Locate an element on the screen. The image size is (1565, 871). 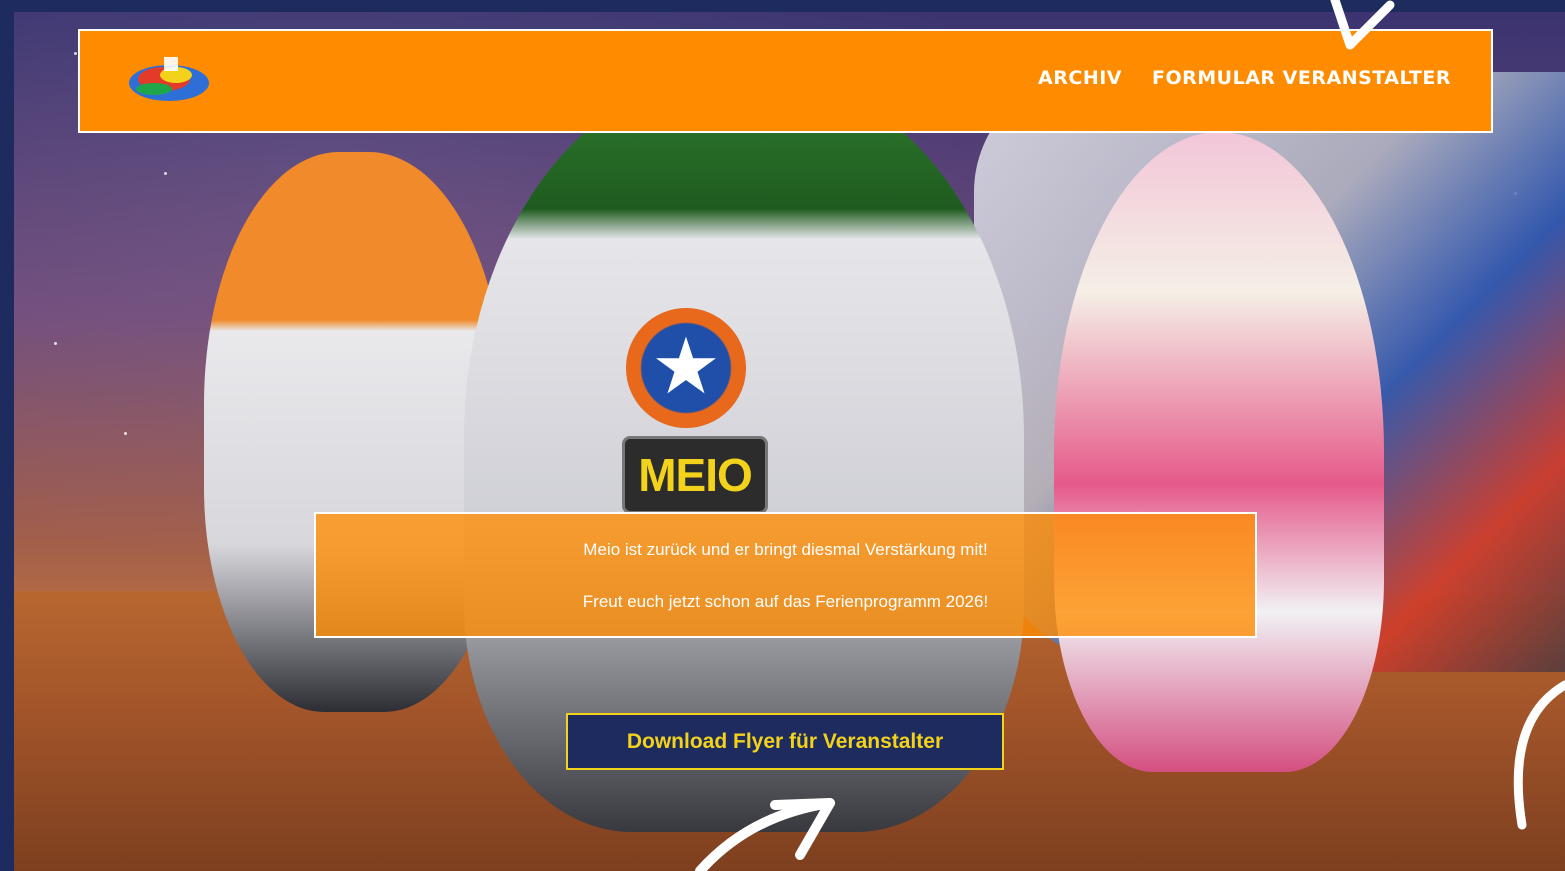
arrow-down-decoration-icon is located at coordinates (1362, 25).